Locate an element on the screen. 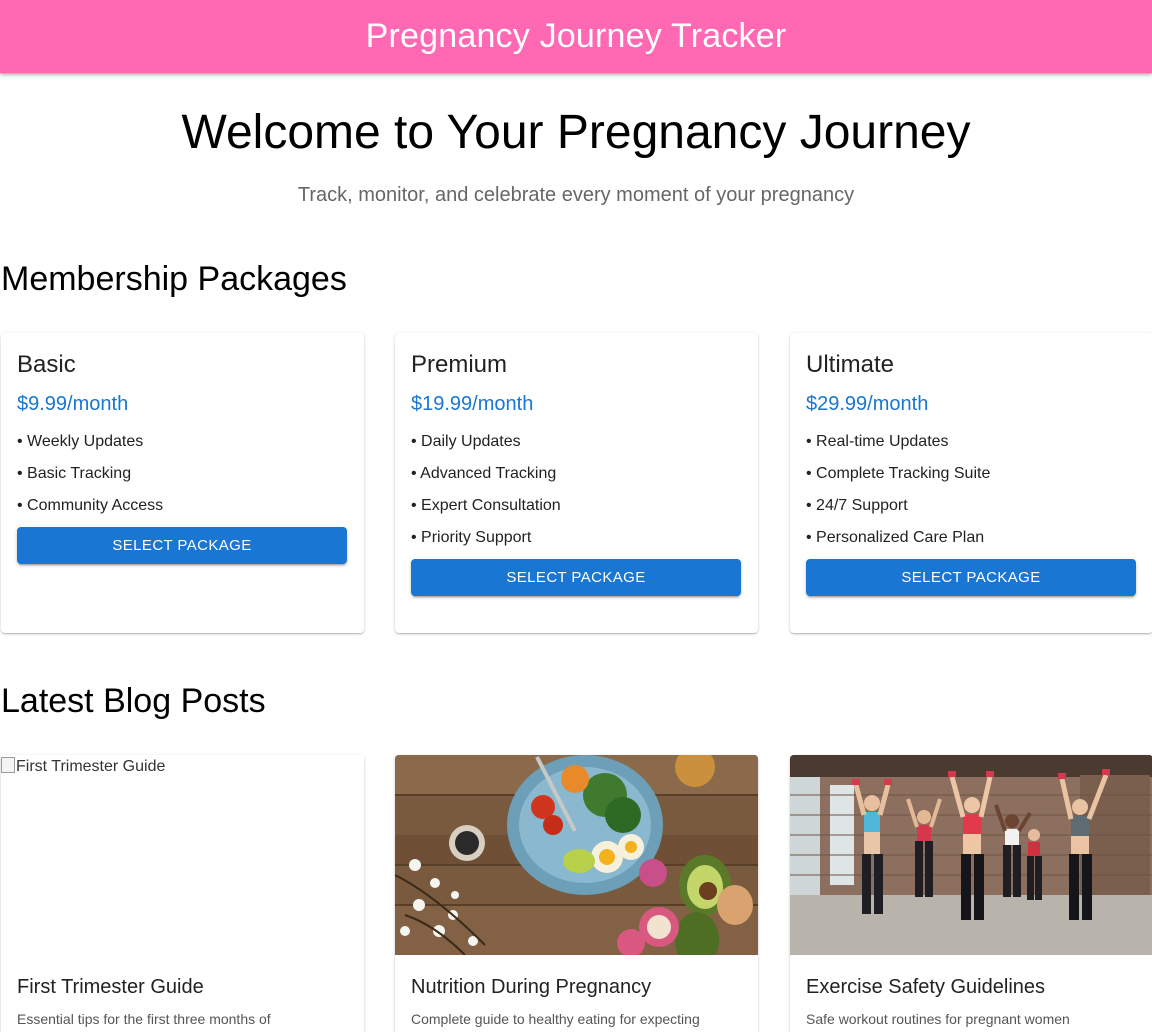 This screenshot has width=1152, height=1032. package-price: $29.99/month is located at coordinates (867, 404).